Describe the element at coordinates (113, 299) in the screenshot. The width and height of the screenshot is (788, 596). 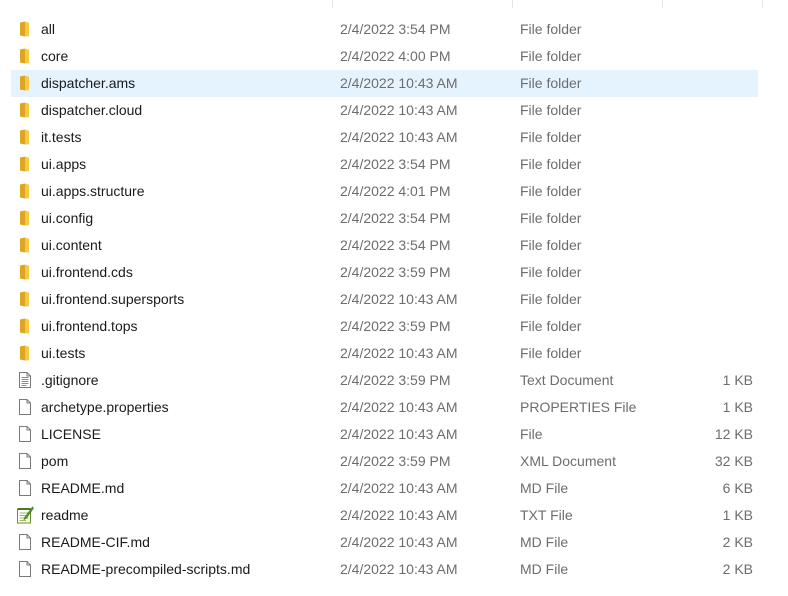
I see `file-name: ui.frontend.supersports` at that location.